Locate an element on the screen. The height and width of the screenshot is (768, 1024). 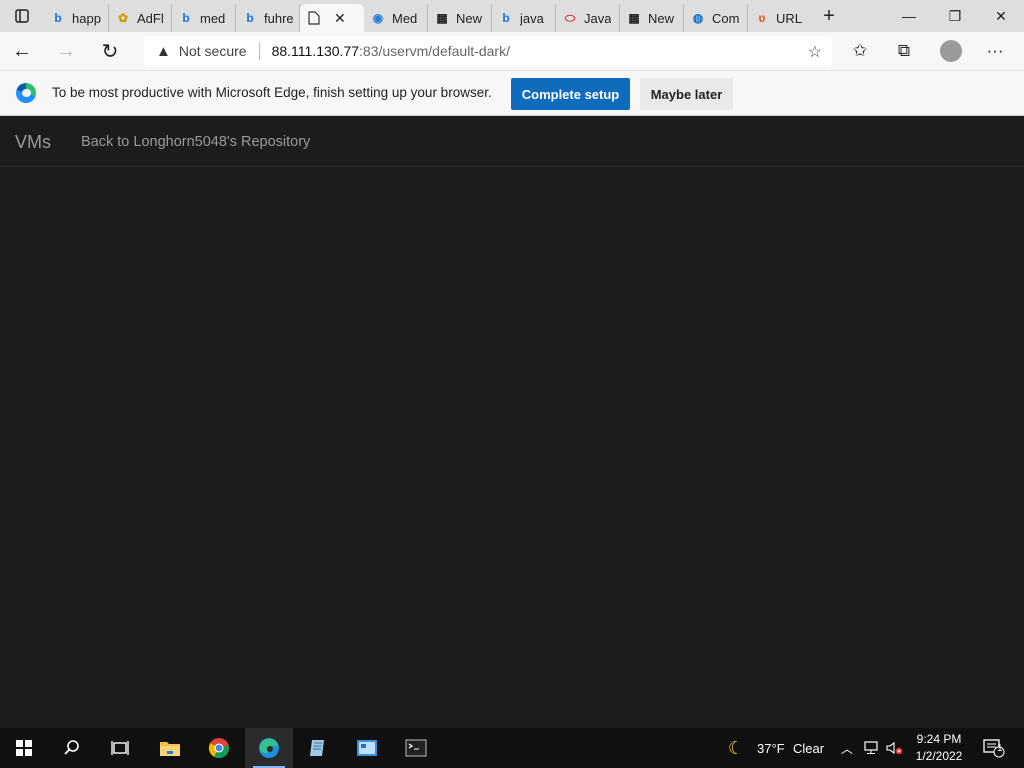
arrow-right-icon: → is located at coordinates (66, 50).